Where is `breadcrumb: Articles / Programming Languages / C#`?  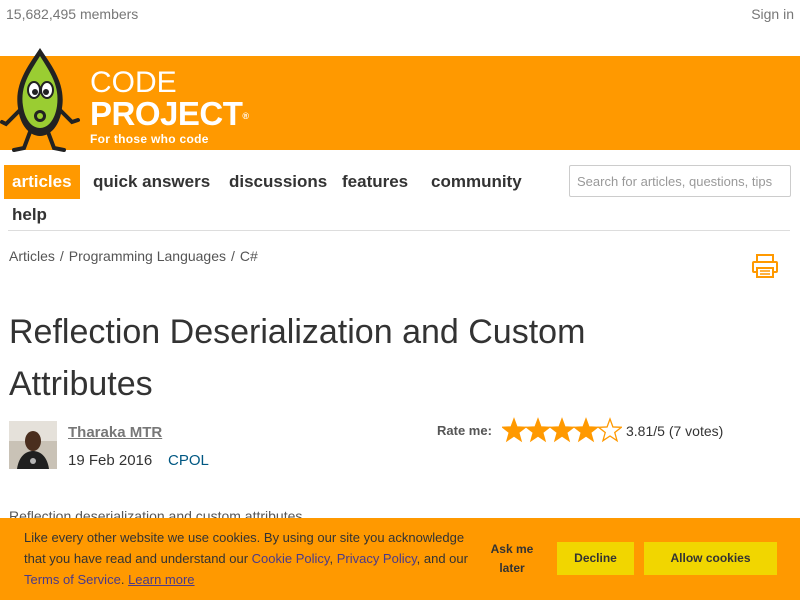 breadcrumb: Articles / Programming Languages / C# is located at coordinates (133, 256).